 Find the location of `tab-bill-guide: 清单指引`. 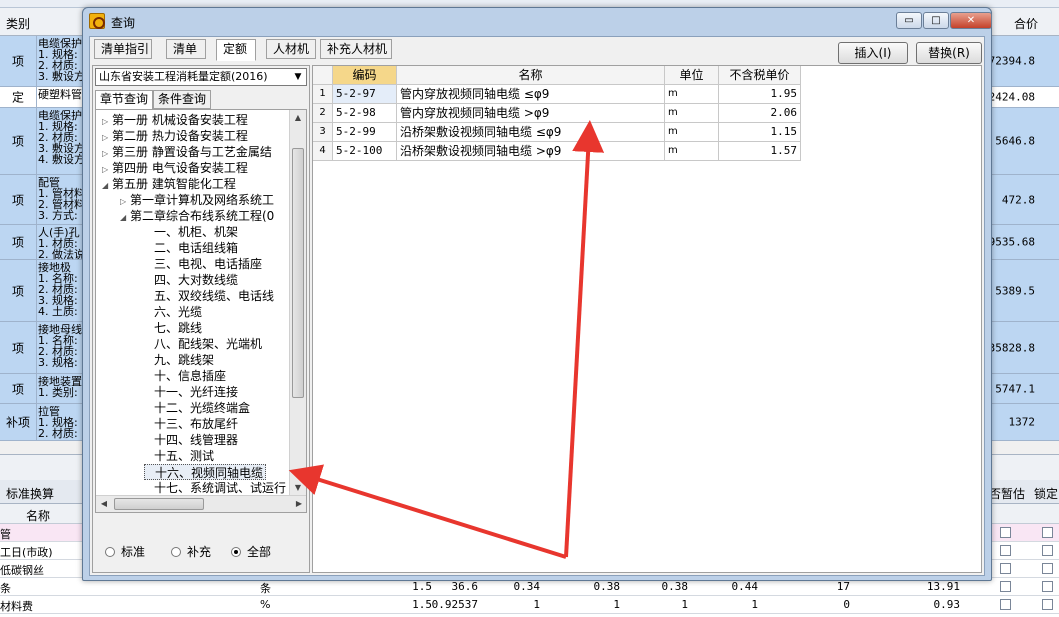

tab-bill-guide: 清单指引 is located at coordinates (123, 49).